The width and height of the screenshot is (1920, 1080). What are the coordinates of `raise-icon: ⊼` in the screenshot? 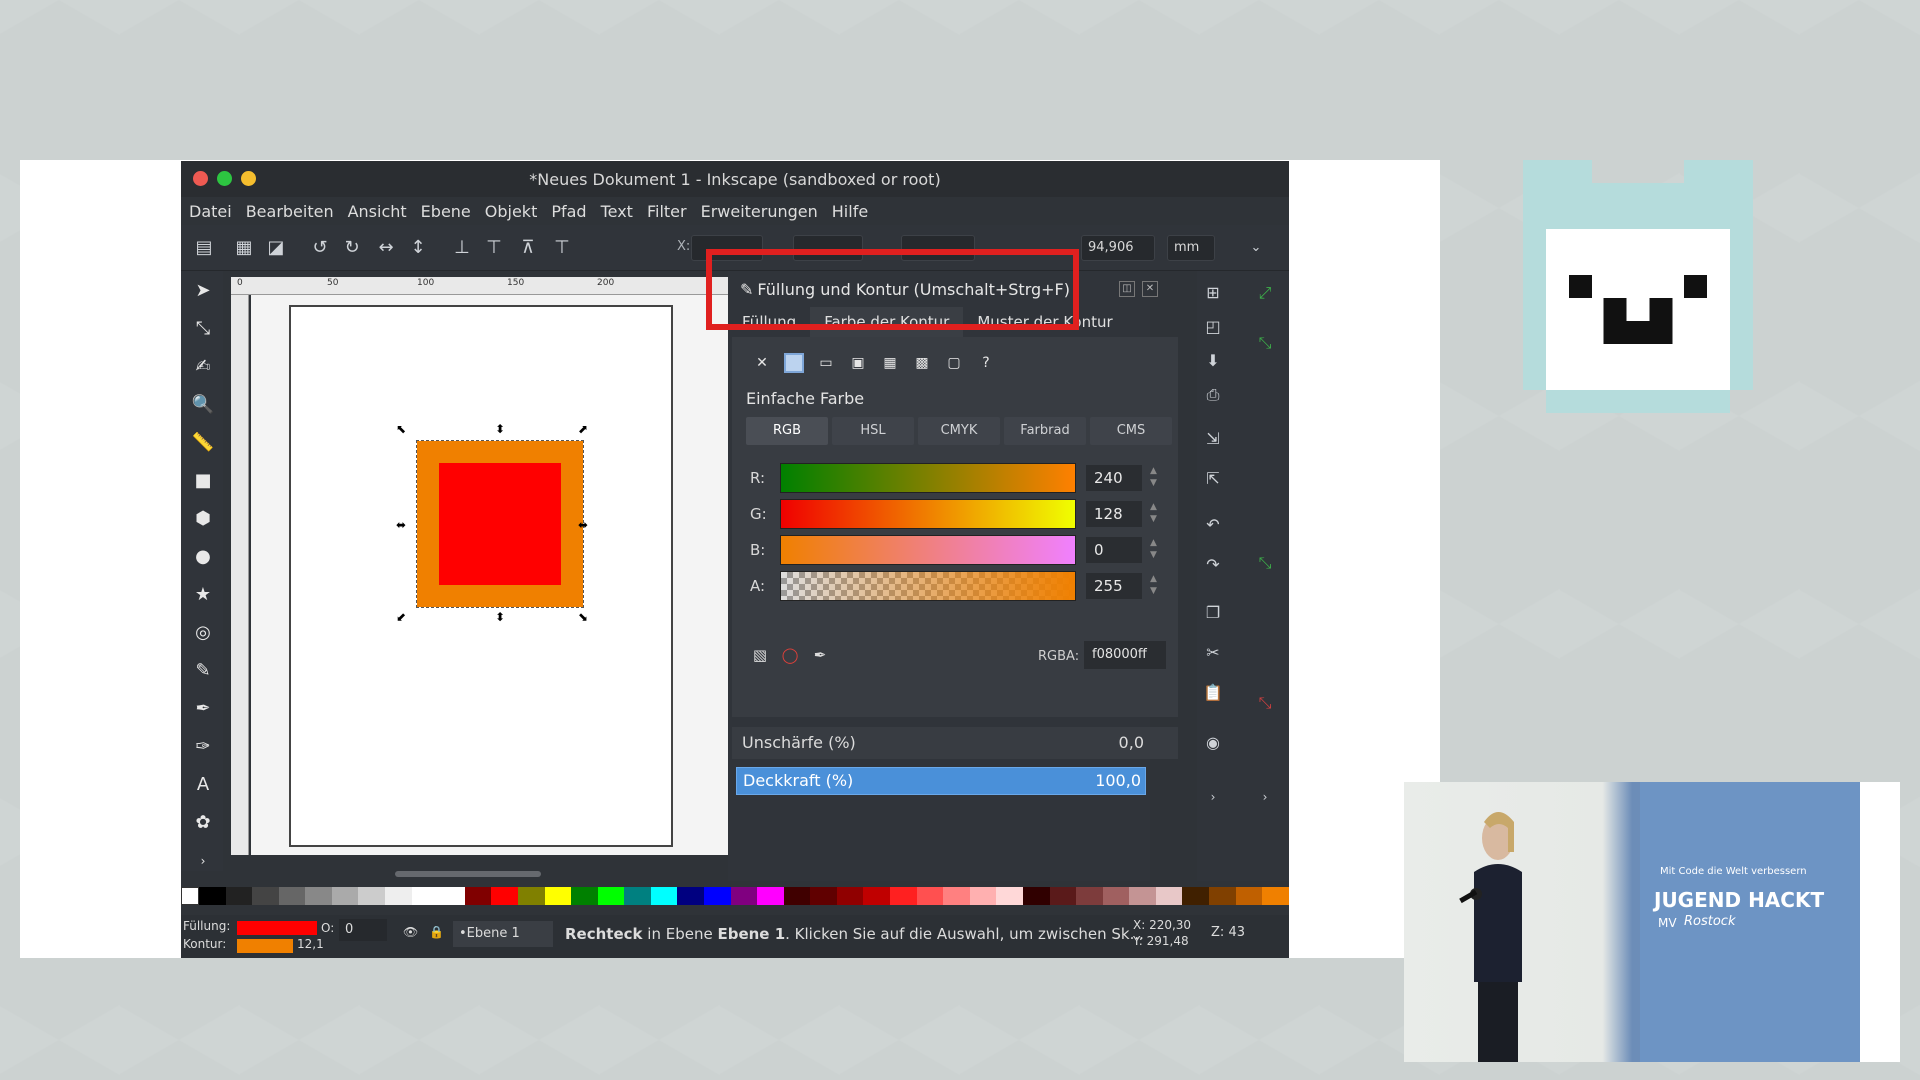 It's located at (528, 248).